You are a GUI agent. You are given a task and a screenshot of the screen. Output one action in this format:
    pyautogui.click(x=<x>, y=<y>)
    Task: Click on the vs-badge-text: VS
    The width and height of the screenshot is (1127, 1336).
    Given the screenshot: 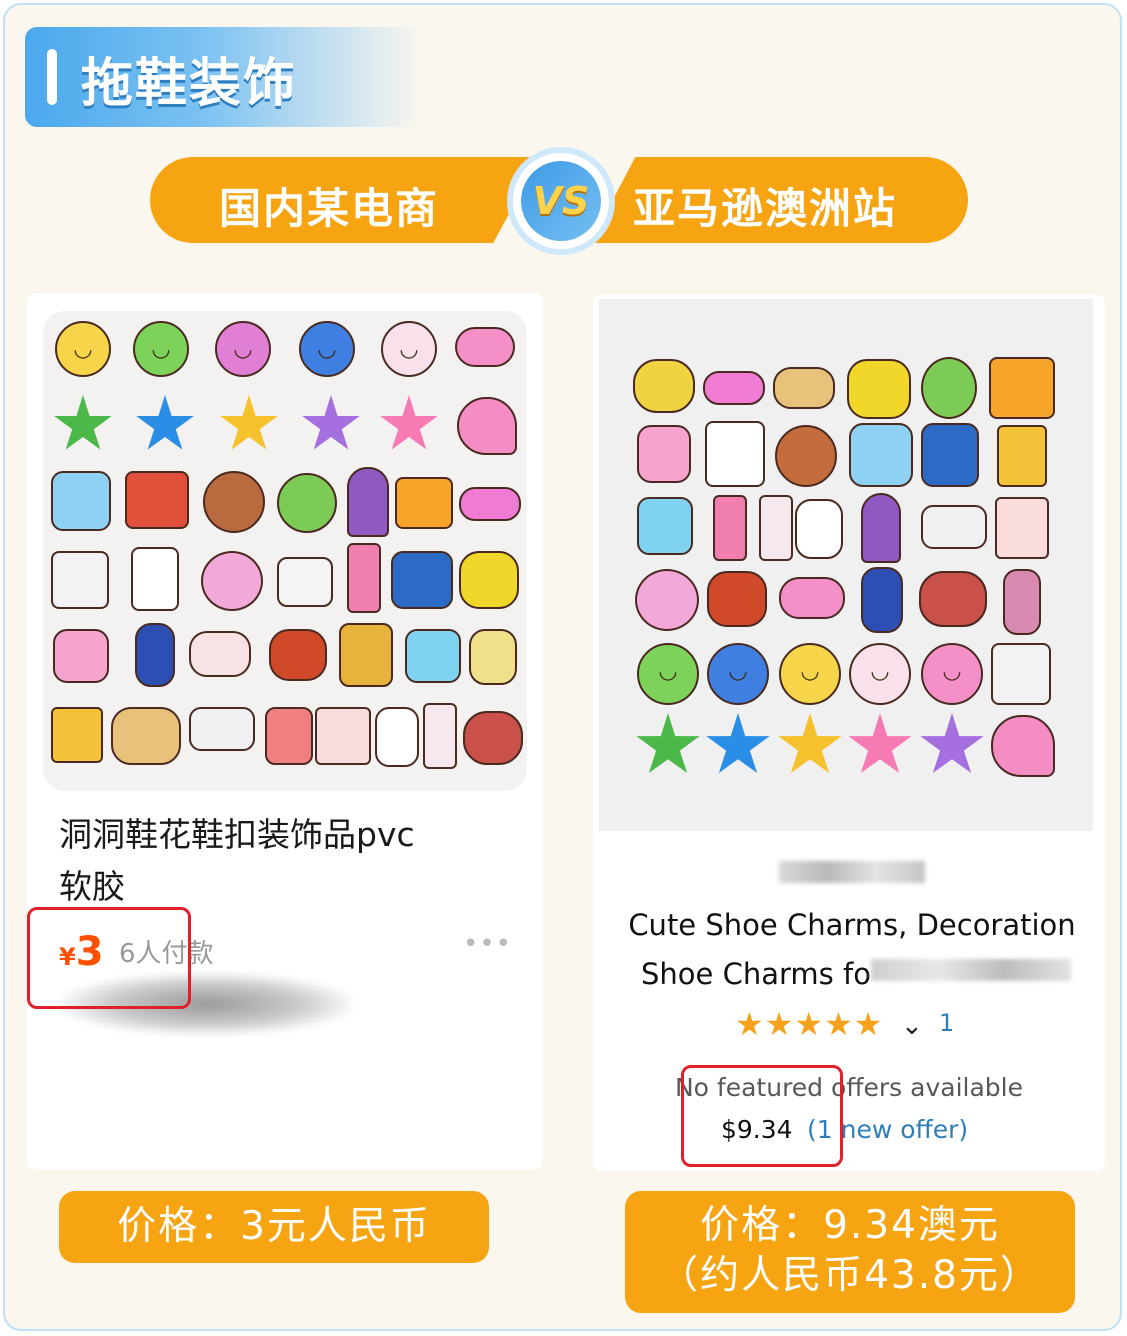 What is the action you would take?
    pyautogui.click(x=561, y=201)
    